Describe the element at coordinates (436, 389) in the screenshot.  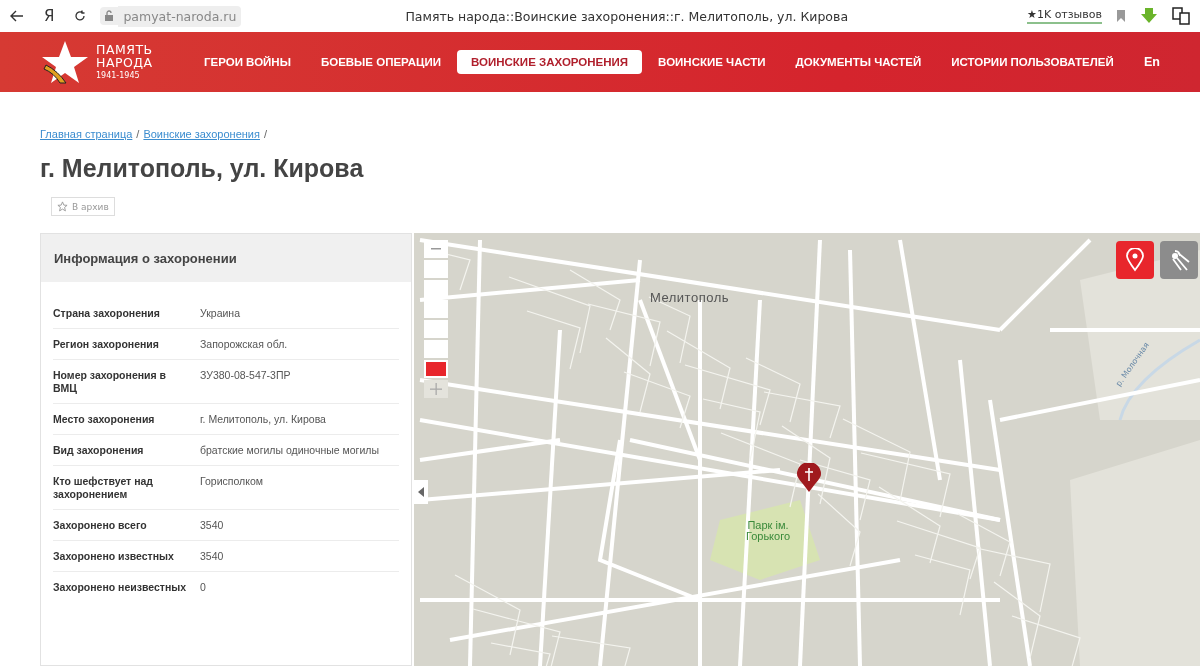
I see `plus-icon` at that location.